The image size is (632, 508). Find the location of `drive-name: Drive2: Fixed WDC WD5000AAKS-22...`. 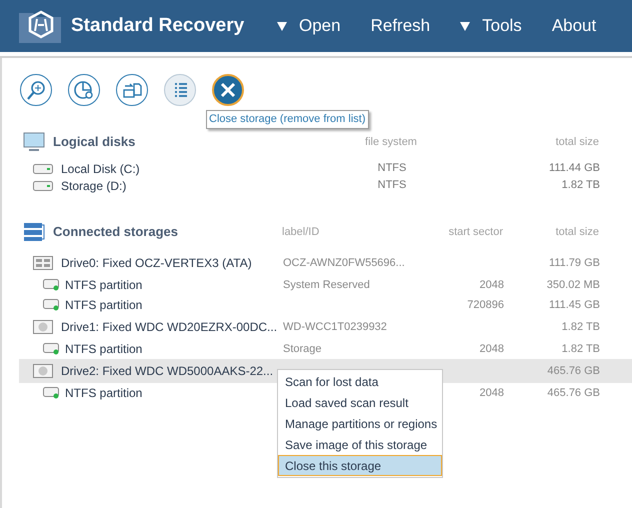

drive-name: Drive2: Fixed WDC WD5000AAKS-22... is located at coordinates (167, 371).